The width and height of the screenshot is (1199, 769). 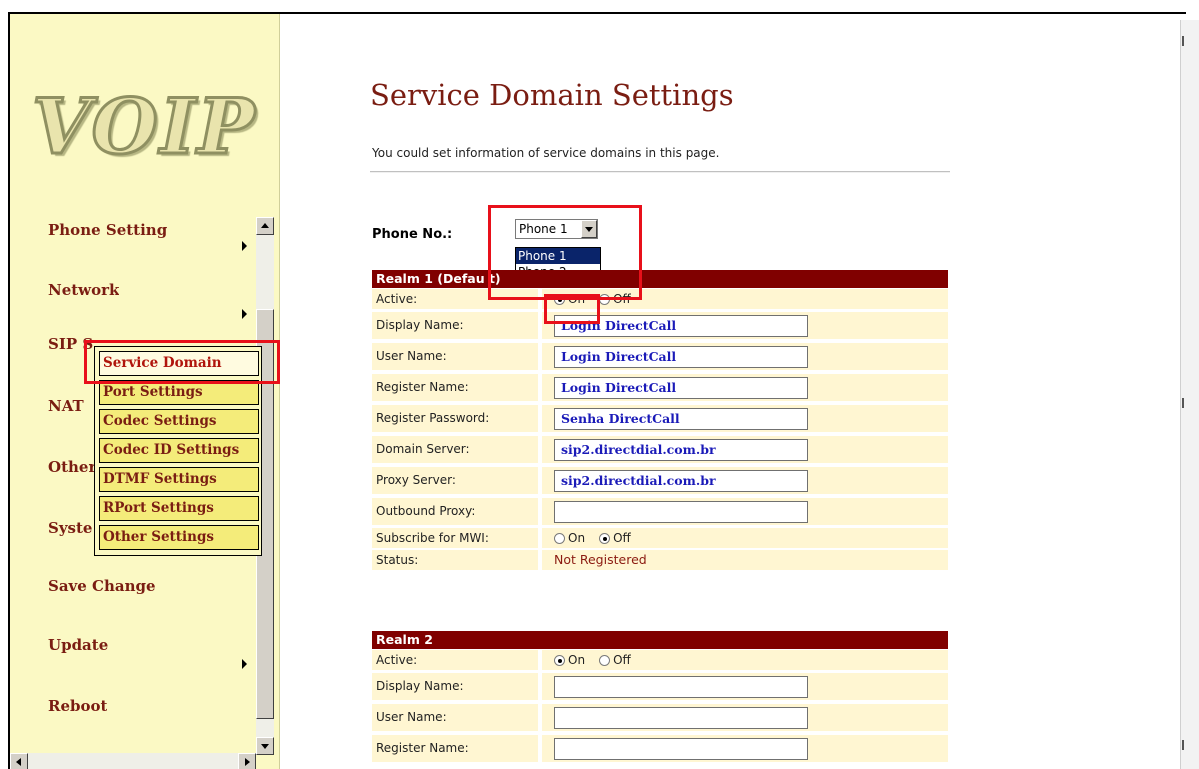 I want to click on realm2-active-off-option: Off, so click(x=615, y=660).